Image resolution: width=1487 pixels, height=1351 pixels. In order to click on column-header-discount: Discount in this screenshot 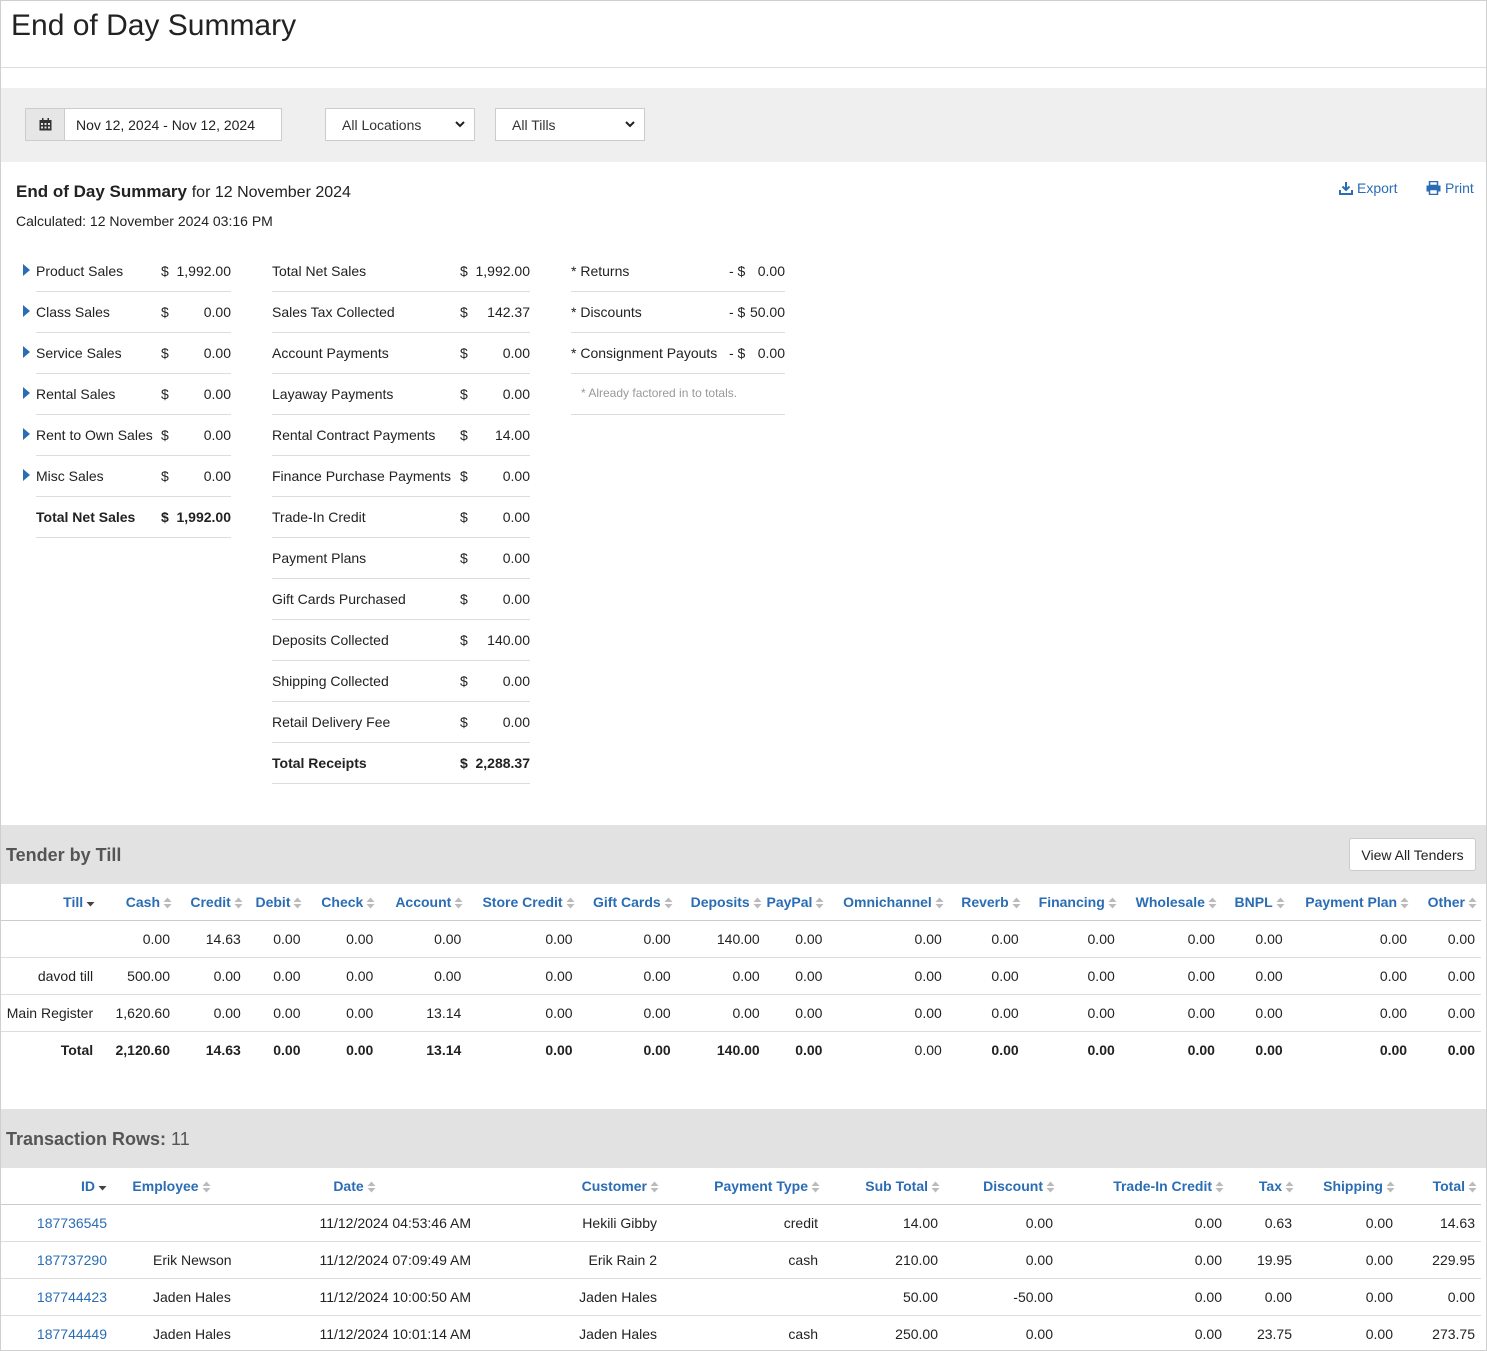, I will do `click(1001, 1186)`.